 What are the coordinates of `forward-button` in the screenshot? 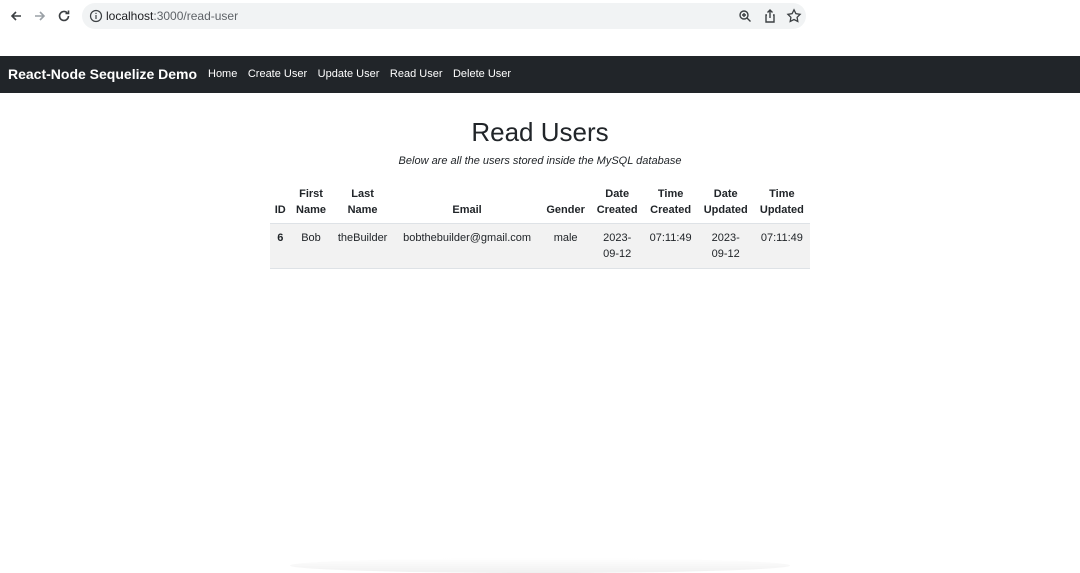 It's located at (40, 16).